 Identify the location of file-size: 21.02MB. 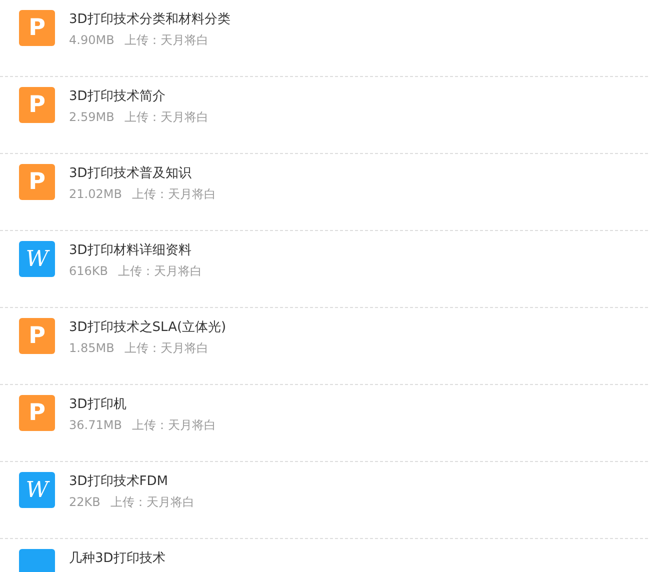
(95, 194).